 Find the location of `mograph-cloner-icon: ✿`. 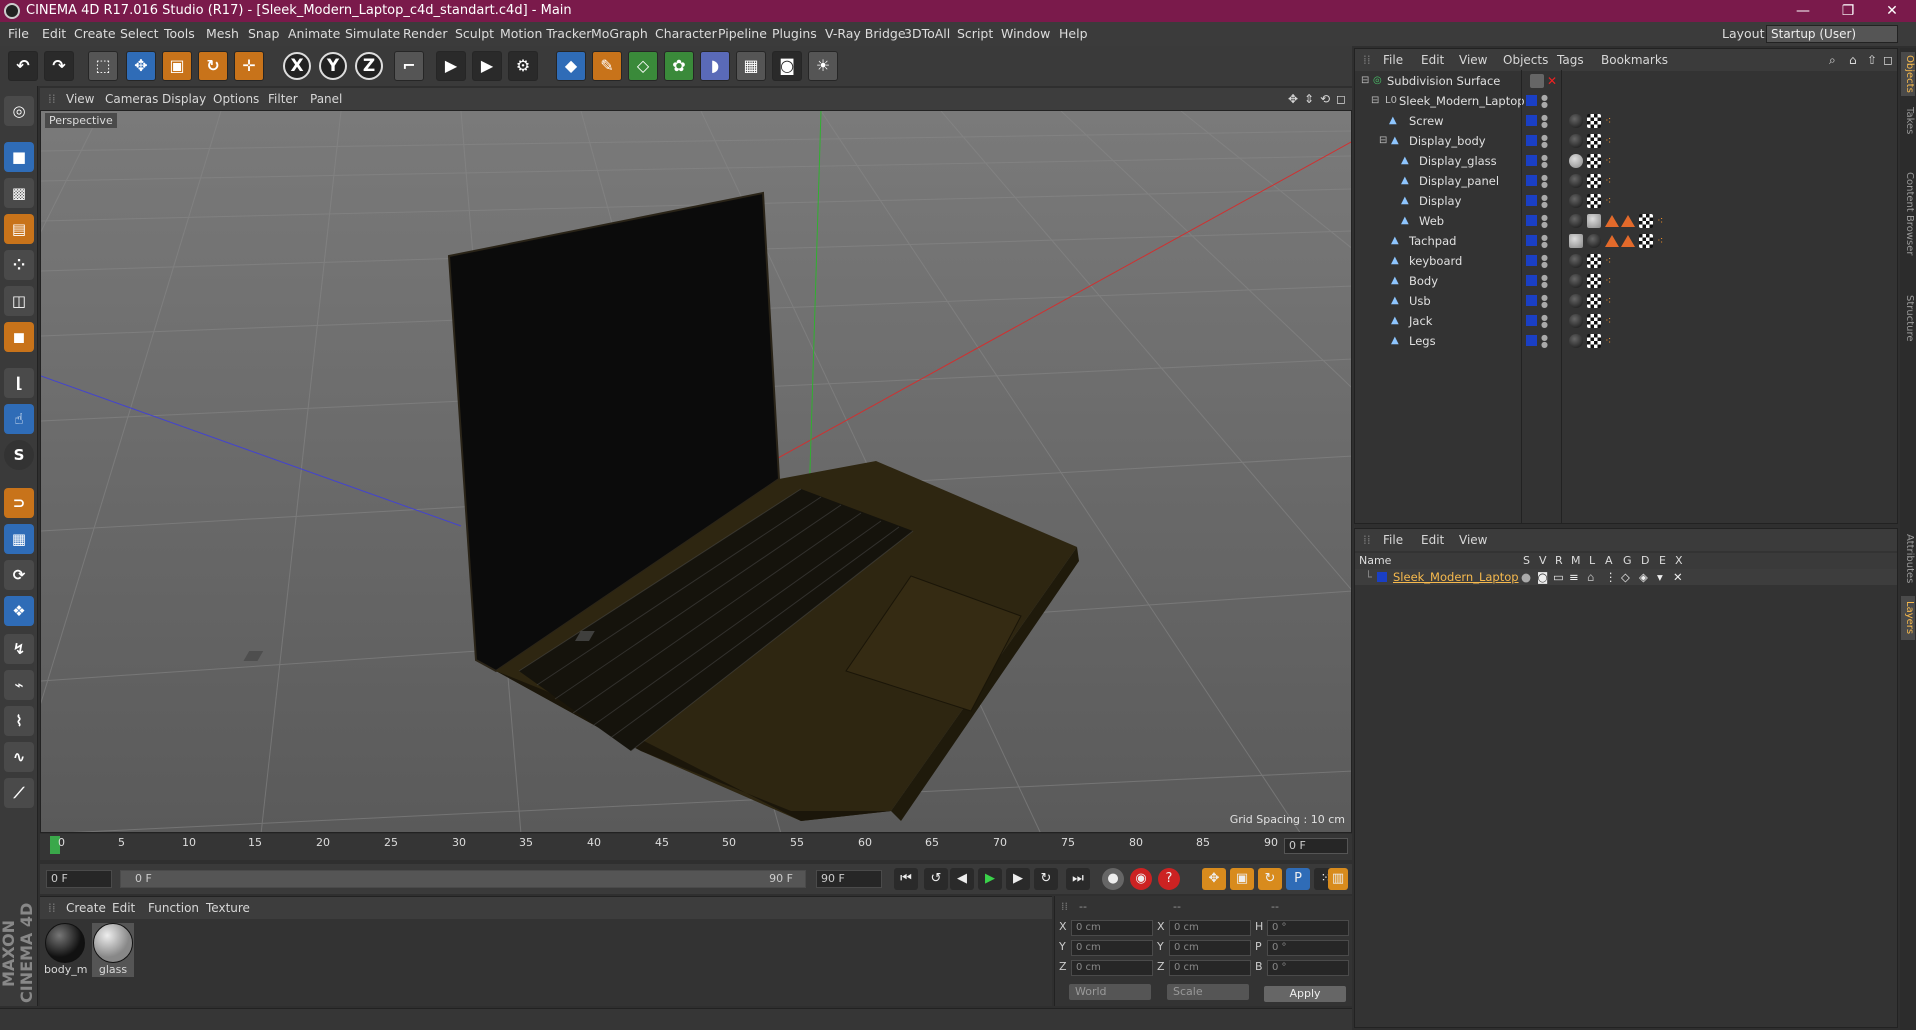

mograph-cloner-icon: ✿ is located at coordinates (679, 66).